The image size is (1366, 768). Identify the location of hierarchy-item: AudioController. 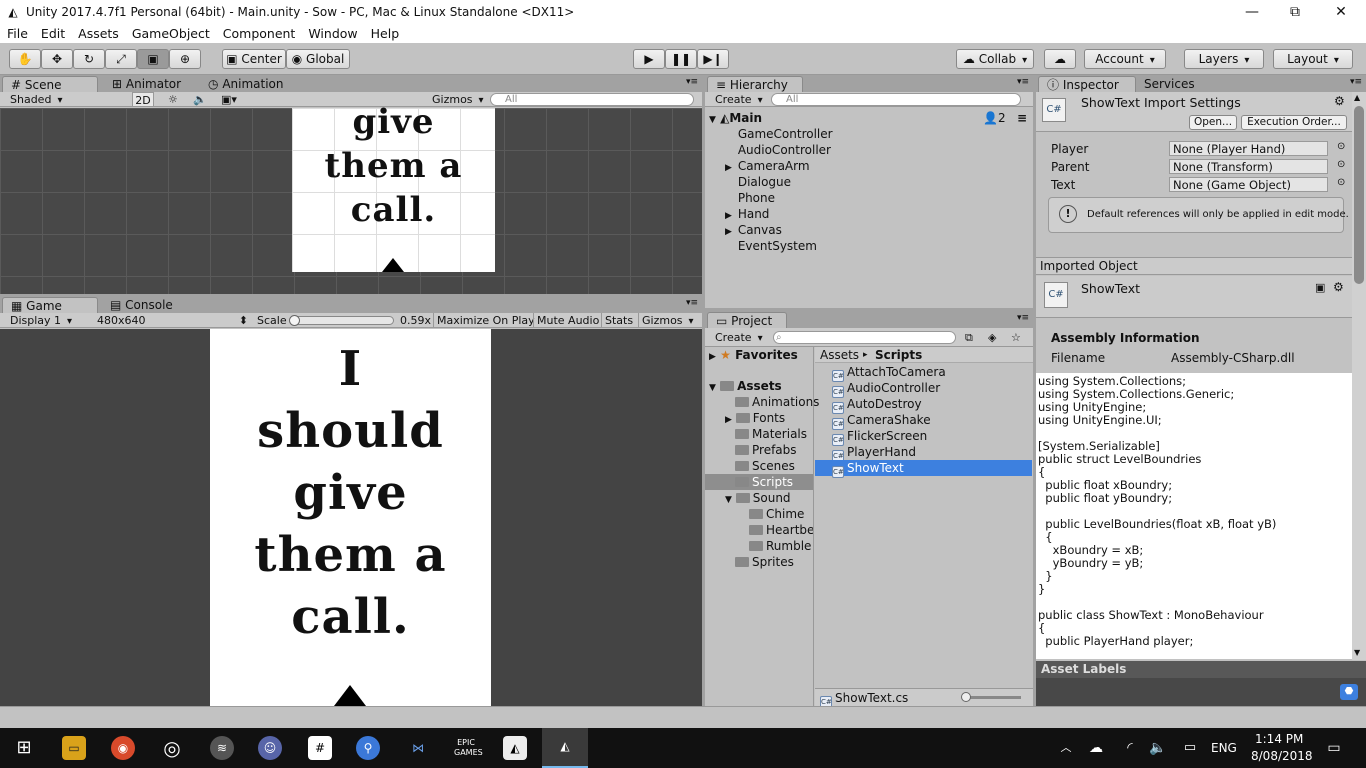
(778, 150).